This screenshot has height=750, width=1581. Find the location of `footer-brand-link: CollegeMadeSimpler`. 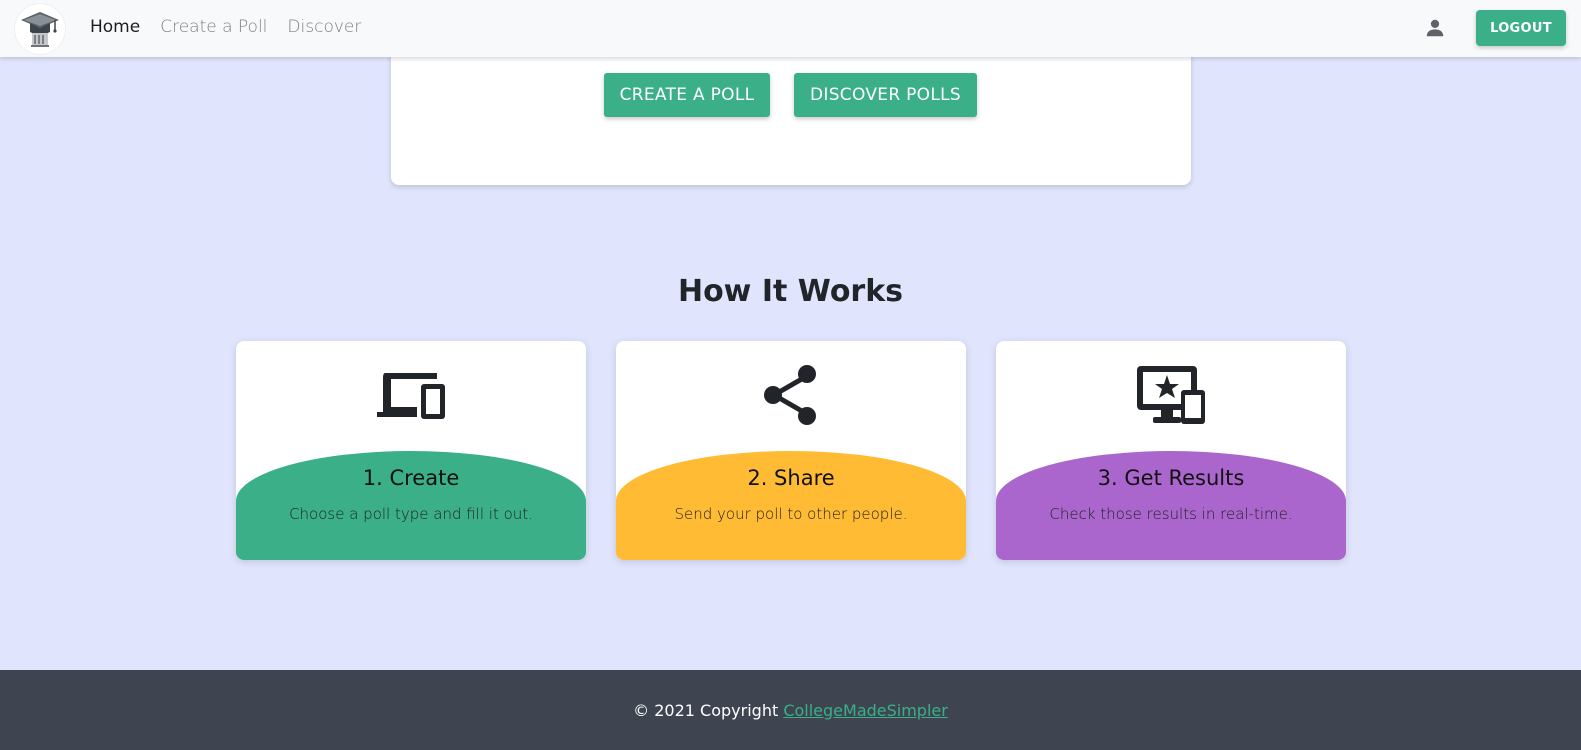

footer-brand-link: CollegeMadeSimpler is located at coordinates (865, 710).